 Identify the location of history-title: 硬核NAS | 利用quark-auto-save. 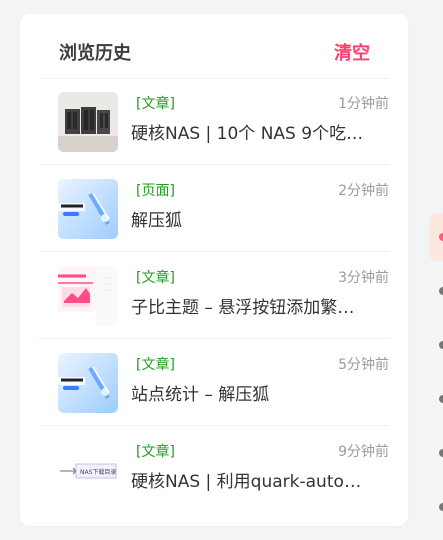
(248, 482).